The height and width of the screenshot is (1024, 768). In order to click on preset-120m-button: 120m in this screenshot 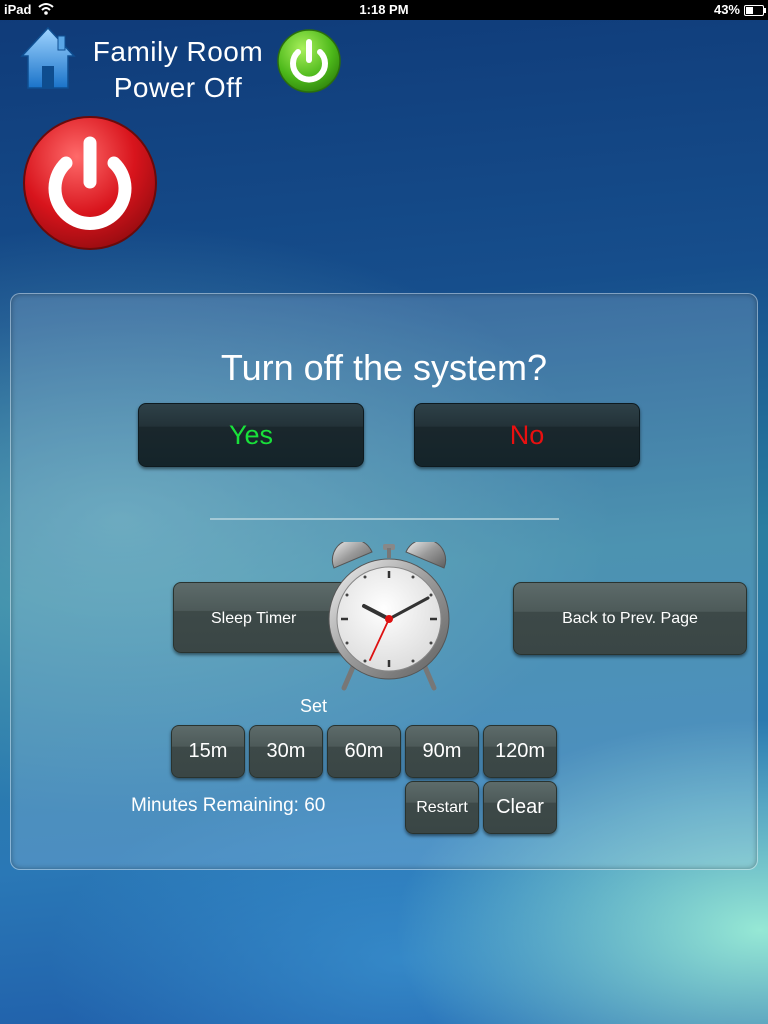, I will do `click(520, 751)`.